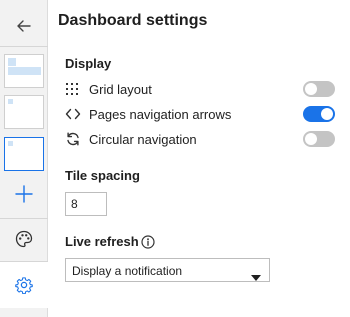  Describe the element at coordinates (319, 139) in the screenshot. I see `circular-navigation-toggle` at that location.